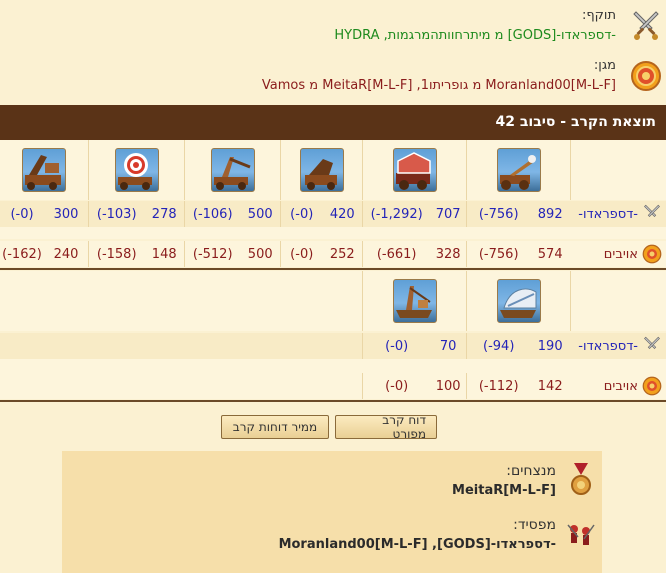  Describe the element at coordinates (44, 214) in the screenshot. I see `value-pair: 300 (0-)` at that location.